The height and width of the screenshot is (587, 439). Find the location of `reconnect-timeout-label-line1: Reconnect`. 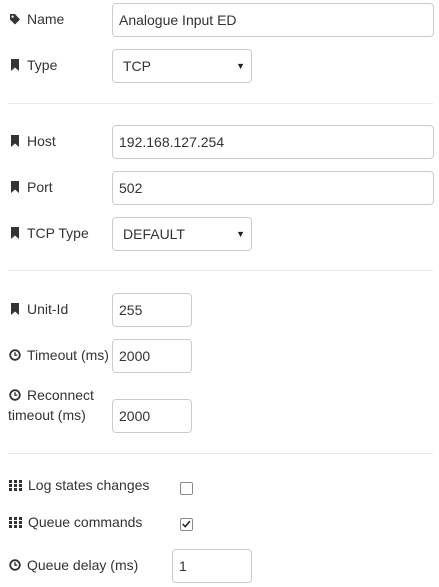

reconnect-timeout-label-line1: Reconnect is located at coordinates (60, 395).